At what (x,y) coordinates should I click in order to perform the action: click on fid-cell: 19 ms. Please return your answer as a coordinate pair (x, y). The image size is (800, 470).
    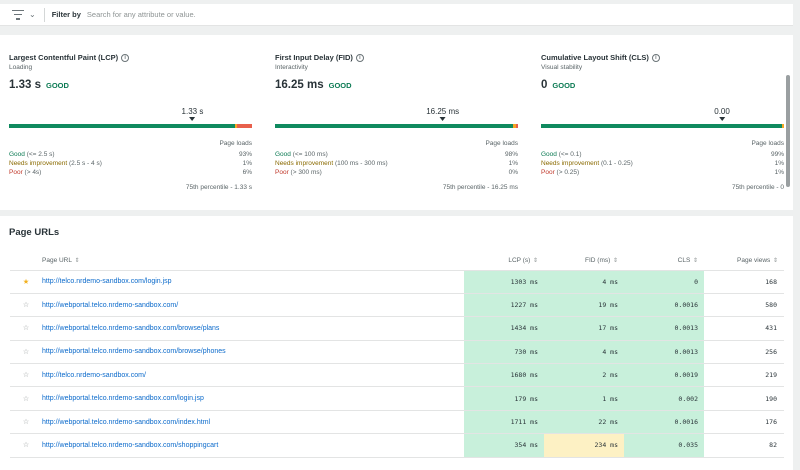
    Looking at the image, I should click on (584, 305).